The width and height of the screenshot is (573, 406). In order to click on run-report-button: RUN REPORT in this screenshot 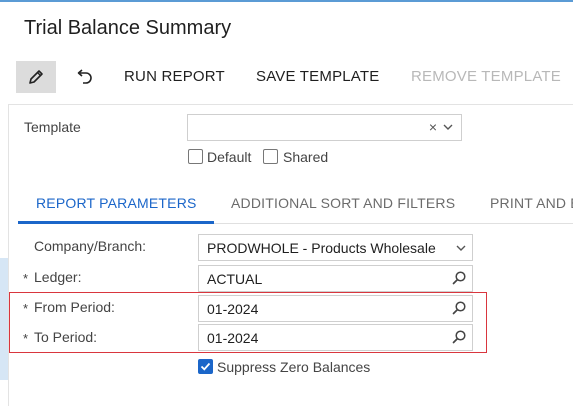, I will do `click(174, 76)`.